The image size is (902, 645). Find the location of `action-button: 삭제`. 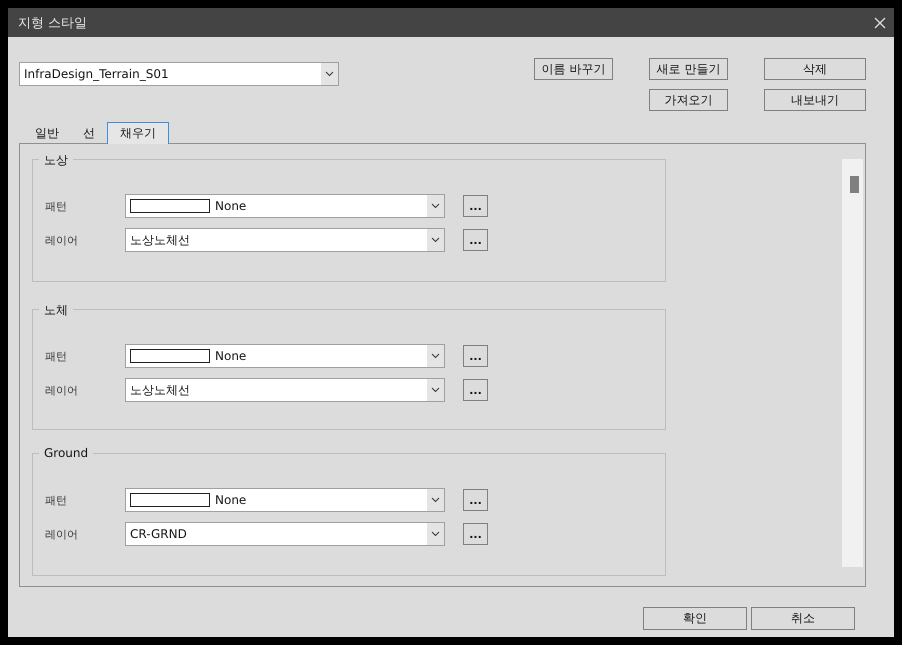

action-button: 삭제 is located at coordinates (815, 69).